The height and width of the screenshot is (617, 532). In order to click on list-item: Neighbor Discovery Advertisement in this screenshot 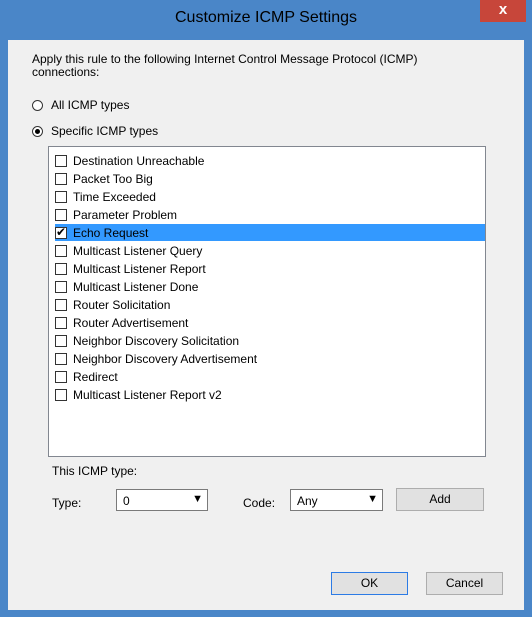, I will do `click(270, 358)`.